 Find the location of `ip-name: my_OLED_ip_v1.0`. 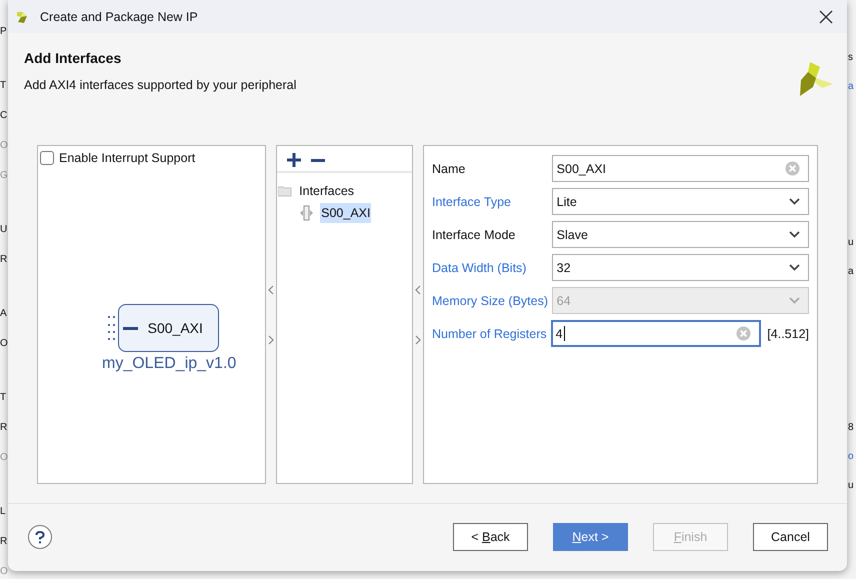

ip-name: my_OLED_ip_v1.0 is located at coordinates (169, 364).